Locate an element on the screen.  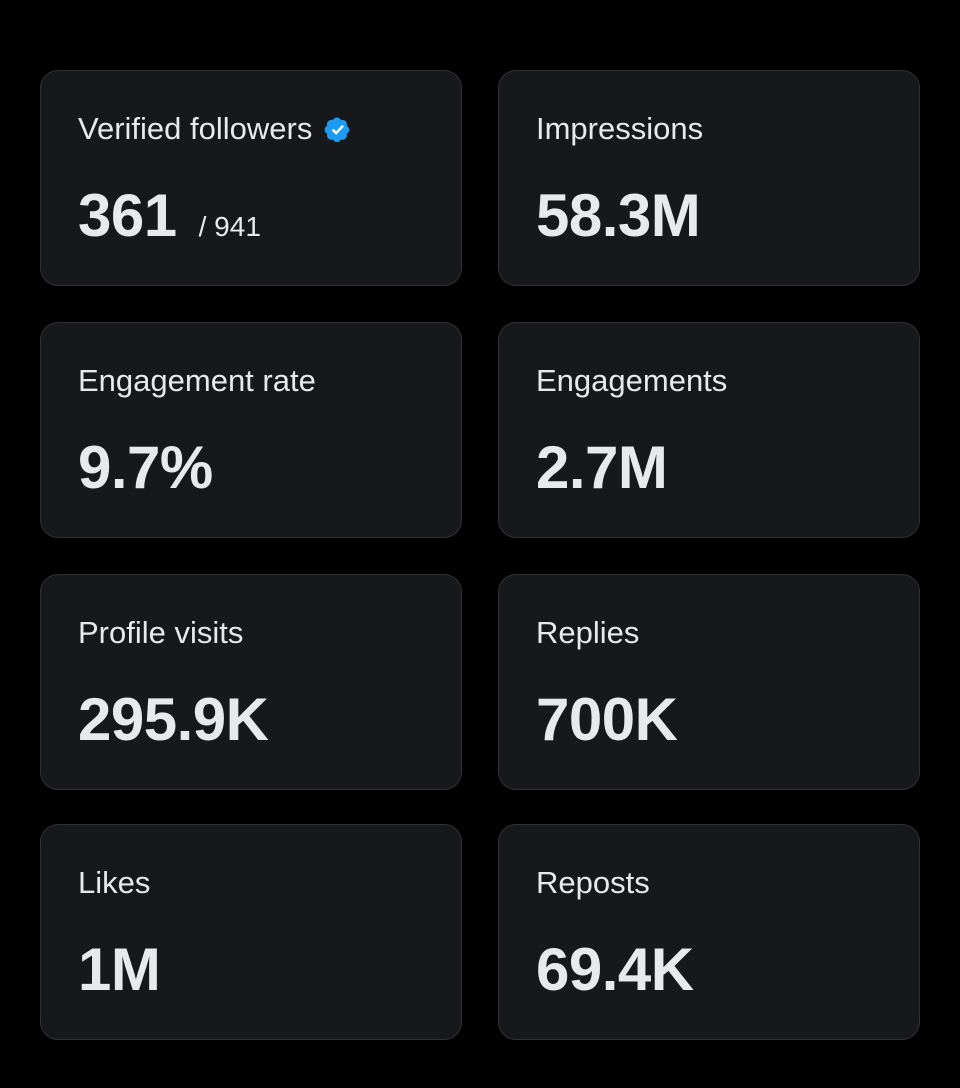
metric-card-profile-visits: Profile visits 295.9K is located at coordinates (251, 682).